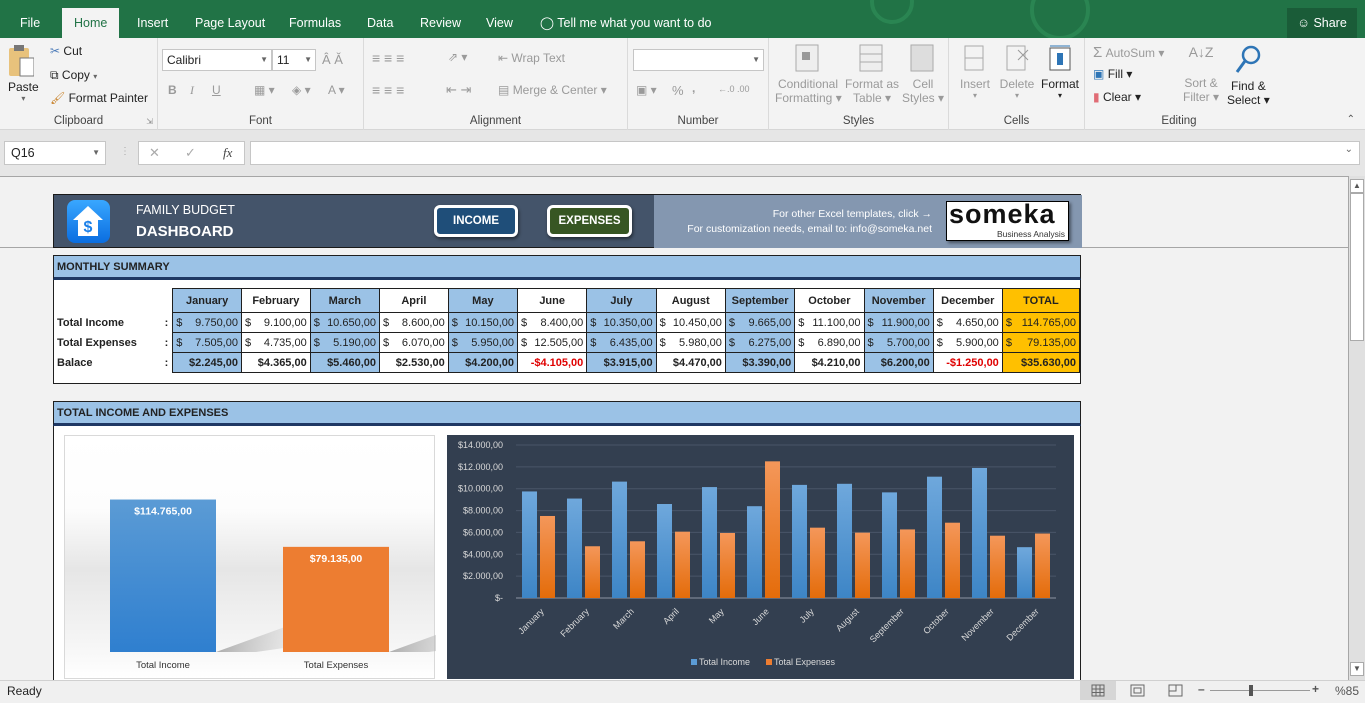 This screenshot has width=1365, height=703. Describe the element at coordinates (967, 322) in the screenshot. I see `value-cell: $4.650,00` at that location.